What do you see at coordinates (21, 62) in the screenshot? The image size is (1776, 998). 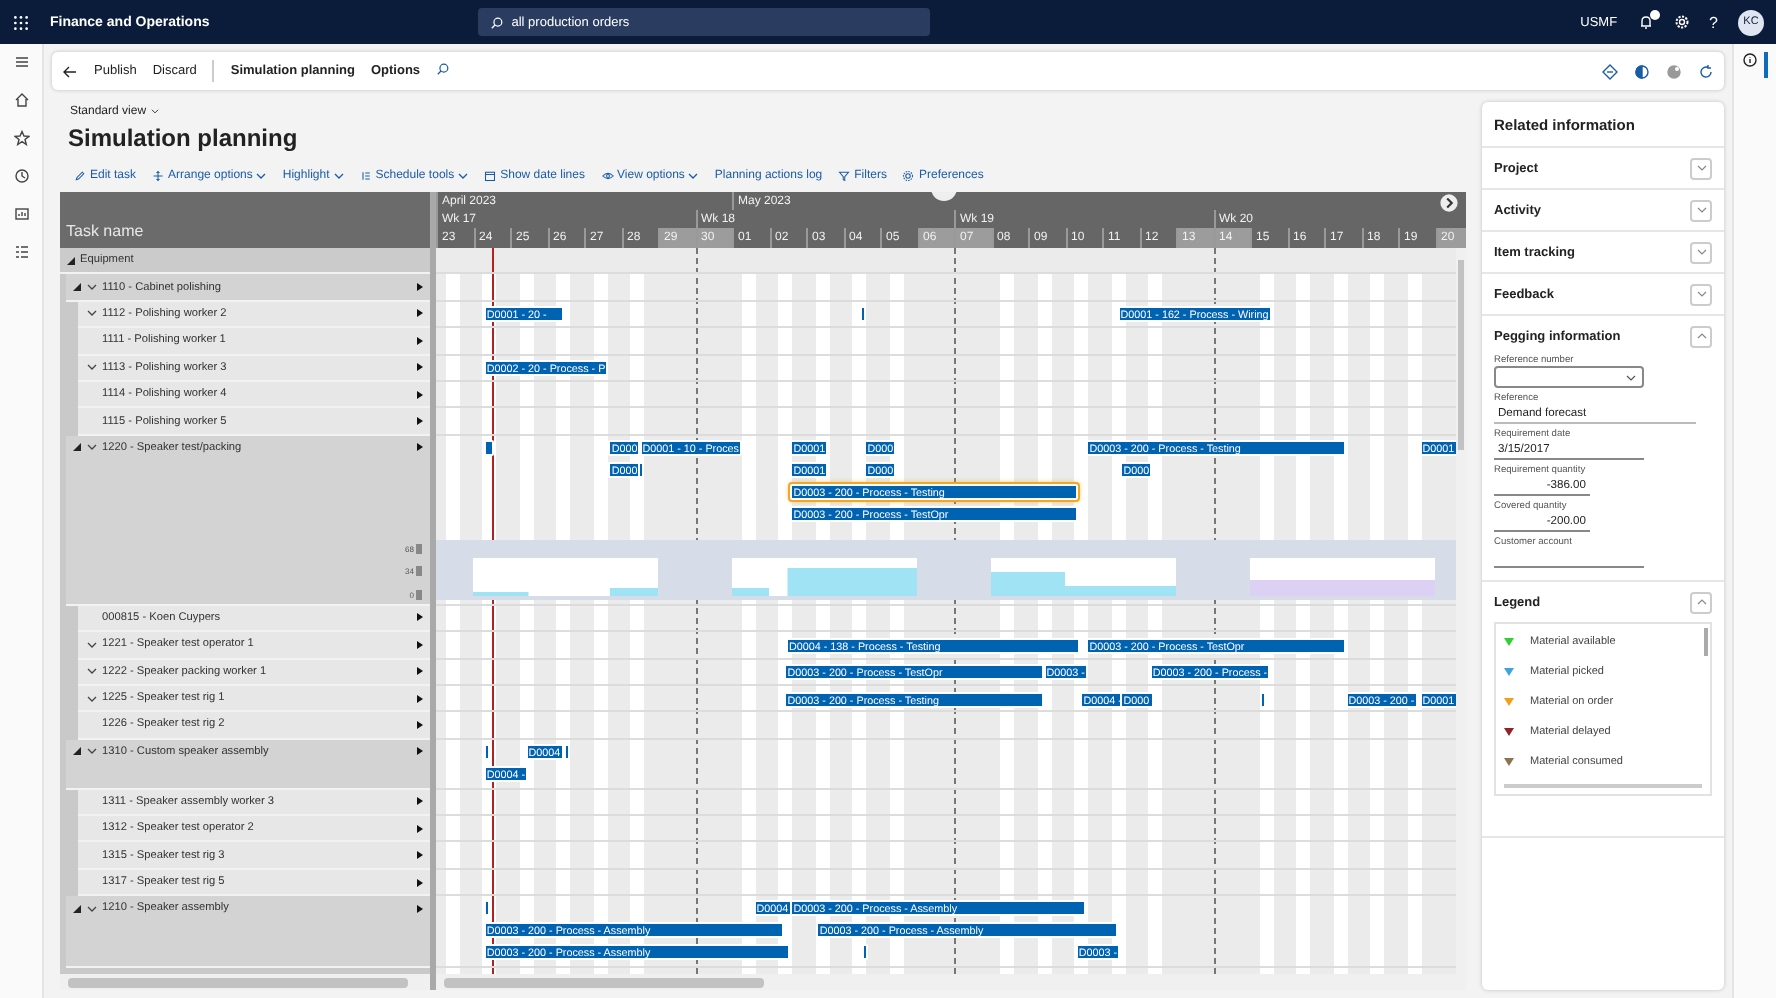 I see `menu-icon` at bounding box center [21, 62].